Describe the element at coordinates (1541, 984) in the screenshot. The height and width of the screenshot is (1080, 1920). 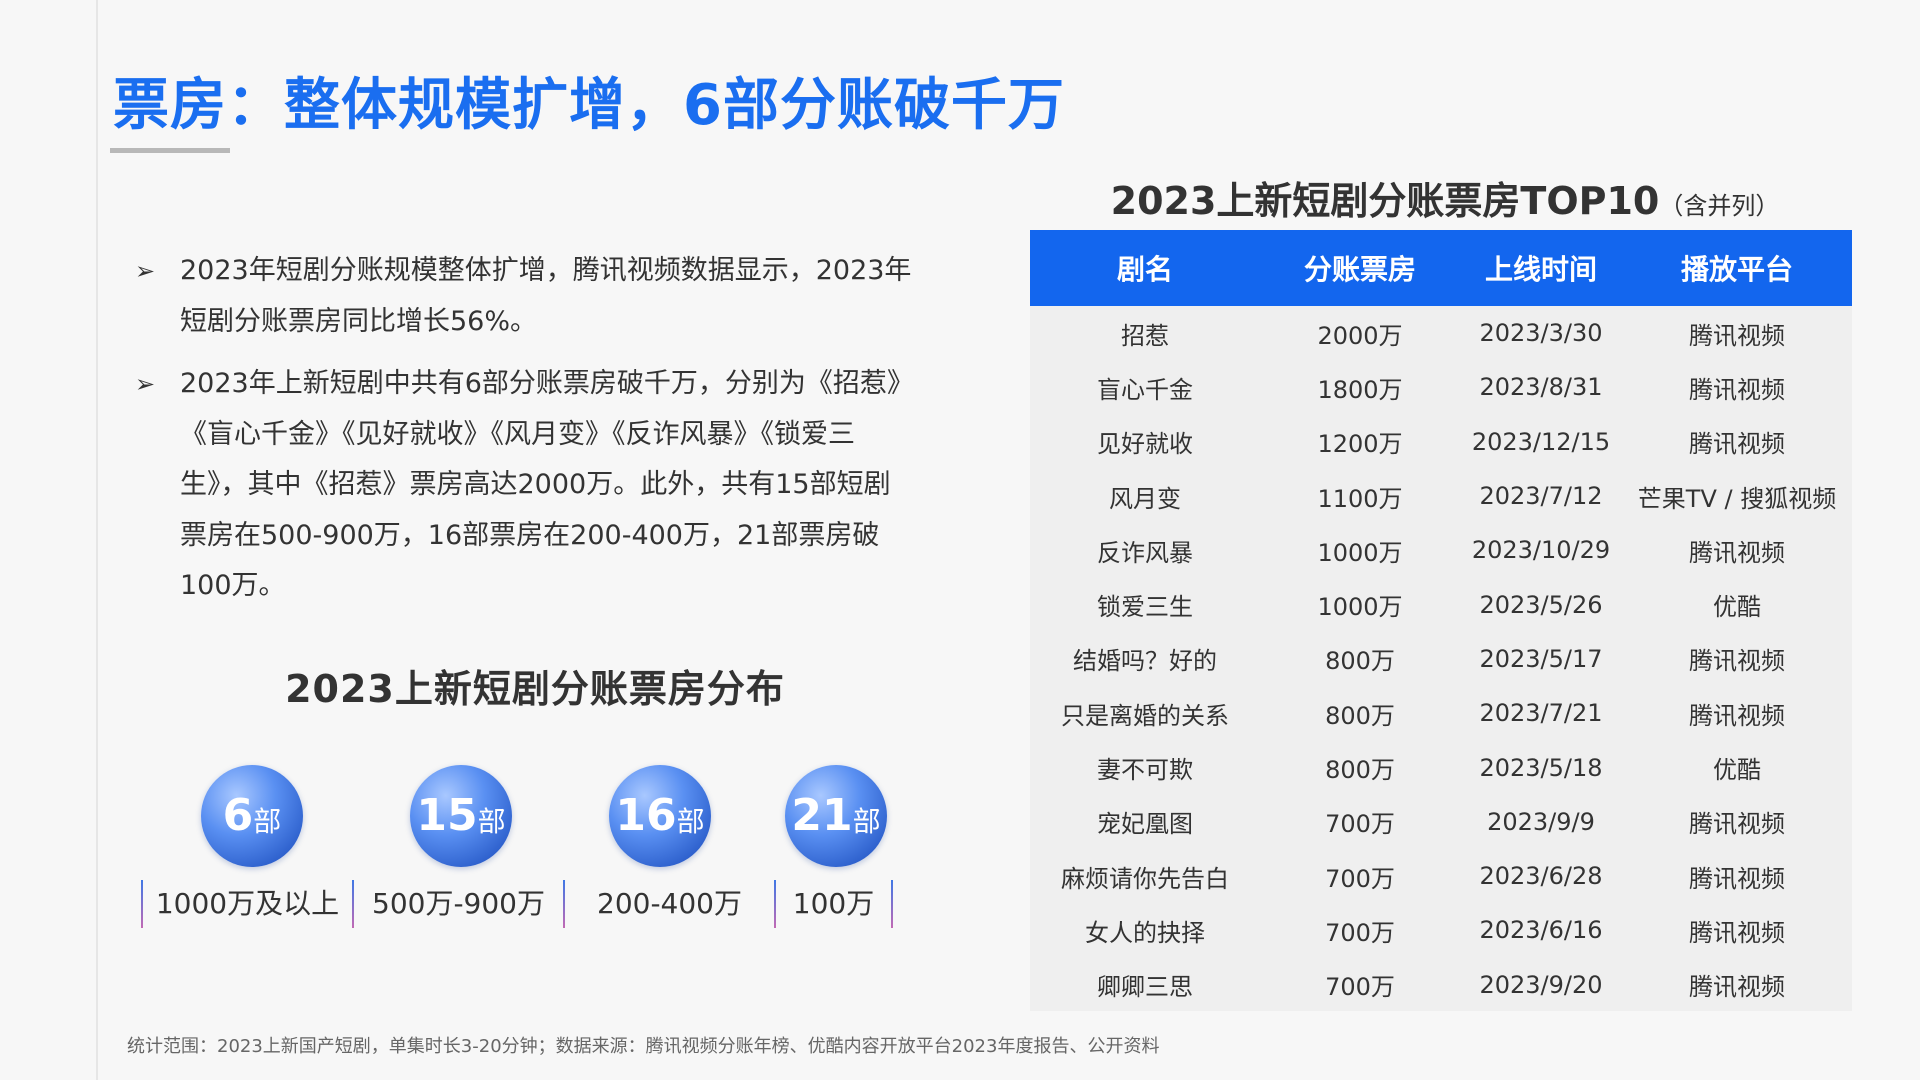
I see `table-cell: 2023/9/20` at that location.